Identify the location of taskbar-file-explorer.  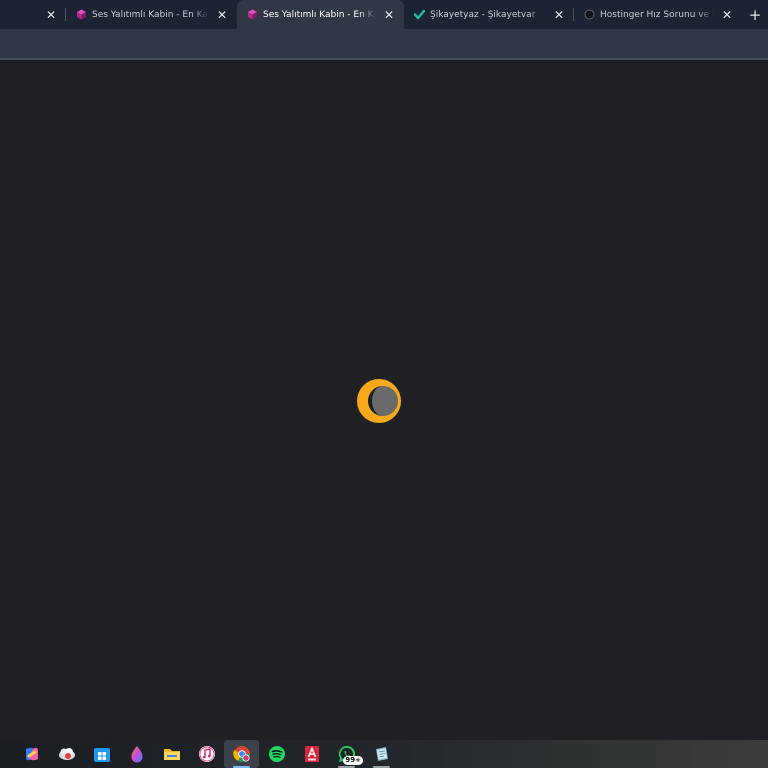
(171, 754).